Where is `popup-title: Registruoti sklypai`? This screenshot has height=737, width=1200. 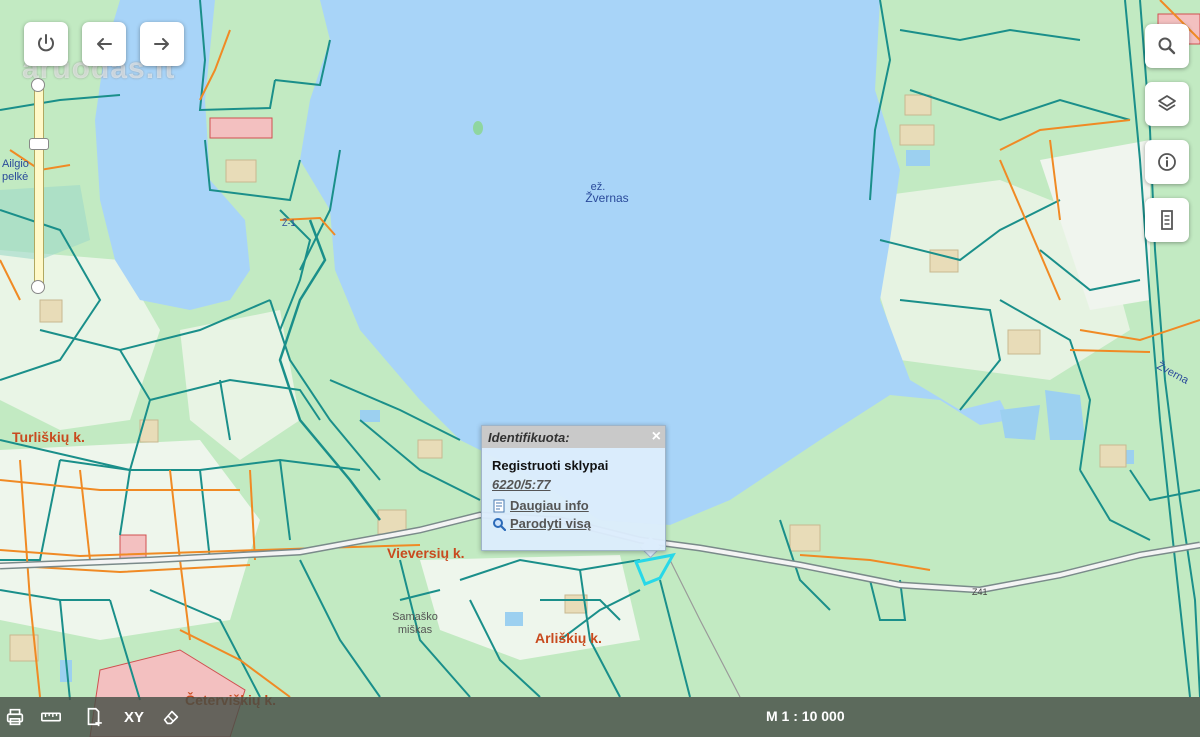 popup-title: Registruoti sklypai is located at coordinates (550, 465).